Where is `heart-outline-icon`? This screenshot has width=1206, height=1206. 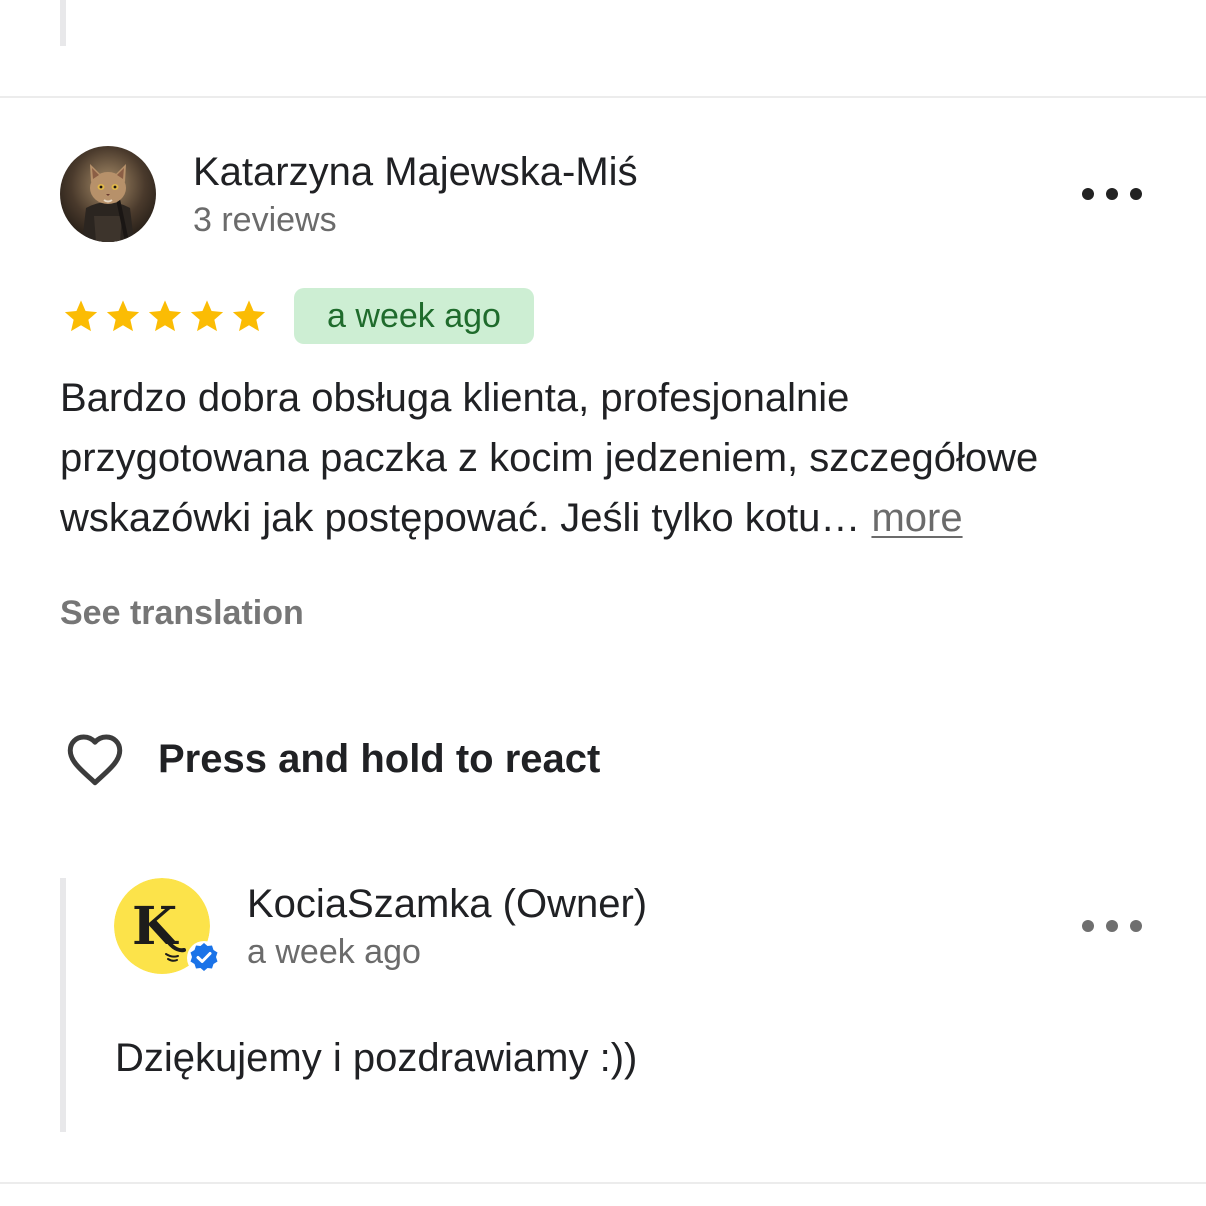
heart-outline-icon is located at coordinates (95, 760).